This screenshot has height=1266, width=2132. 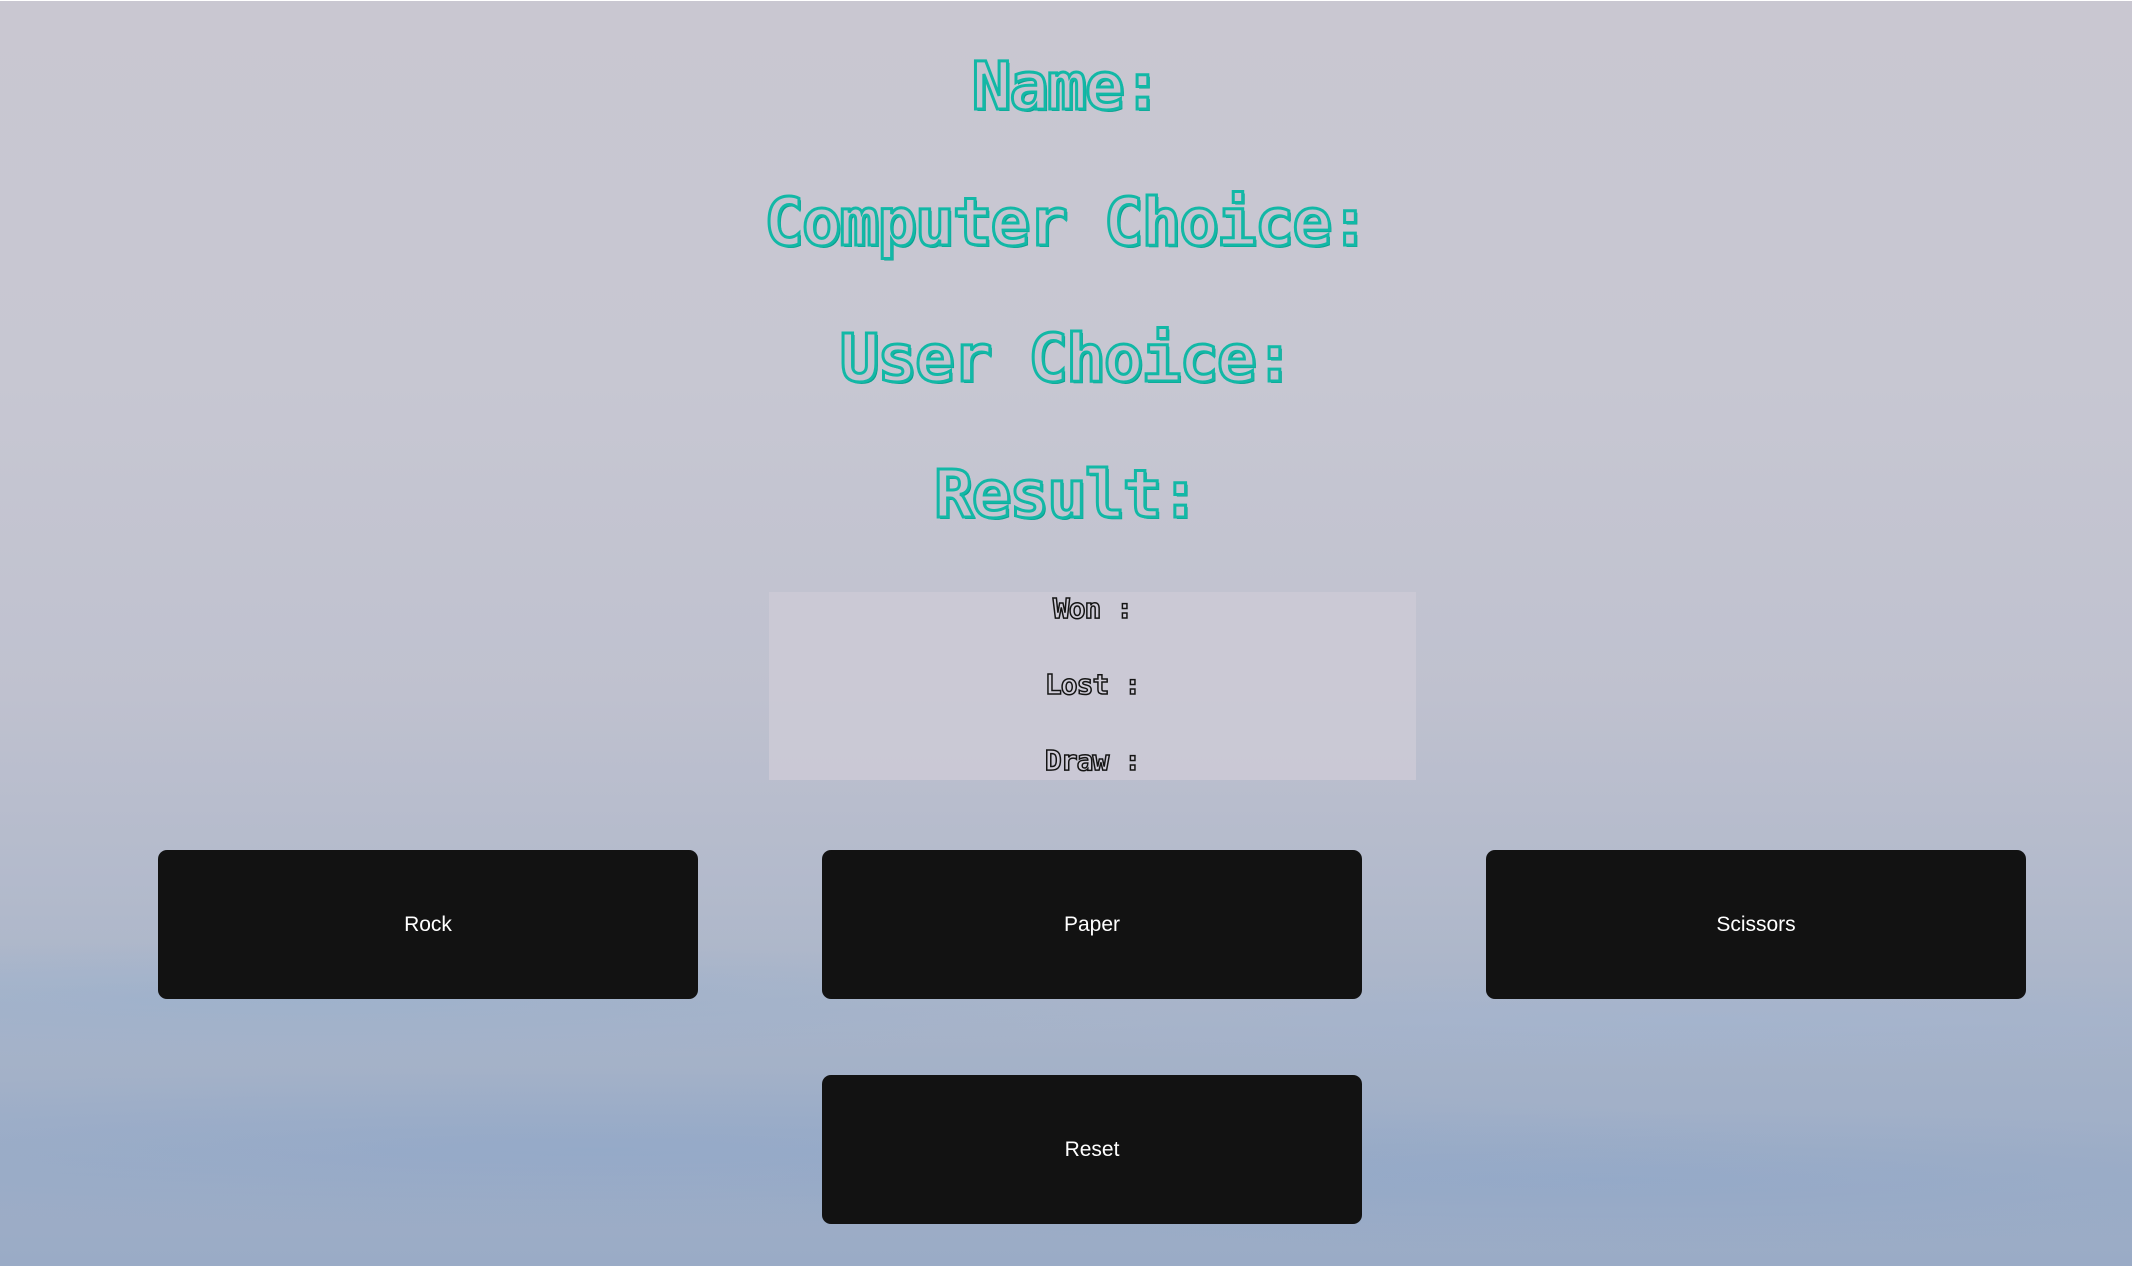 I want to click on name-heading: Name:, so click(x=1067, y=87).